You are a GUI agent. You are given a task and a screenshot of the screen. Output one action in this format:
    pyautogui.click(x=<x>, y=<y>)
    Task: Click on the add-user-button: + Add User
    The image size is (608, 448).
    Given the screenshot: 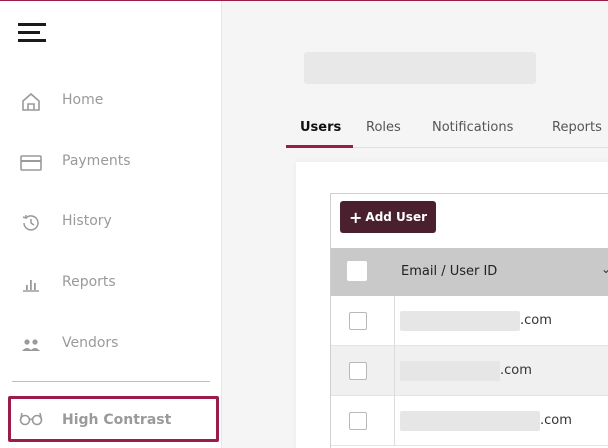 What is the action you would take?
    pyautogui.click(x=388, y=217)
    